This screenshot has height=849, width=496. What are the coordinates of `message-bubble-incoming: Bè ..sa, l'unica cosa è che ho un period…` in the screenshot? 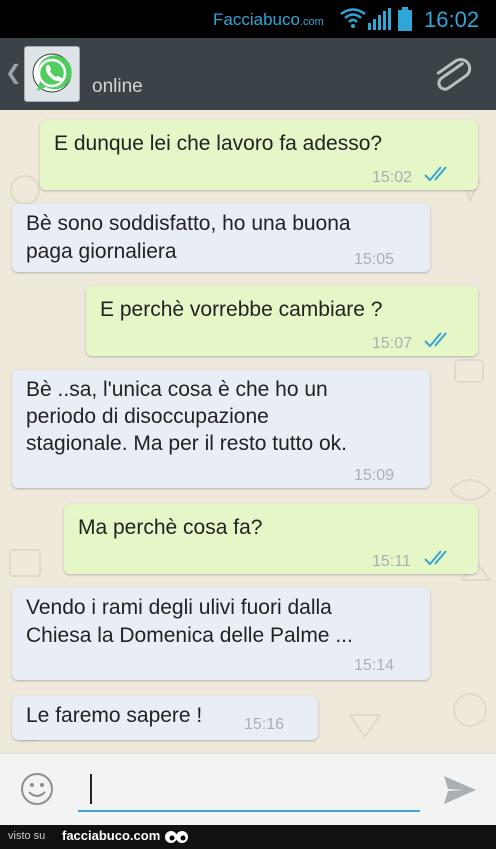 It's located at (221, 429).